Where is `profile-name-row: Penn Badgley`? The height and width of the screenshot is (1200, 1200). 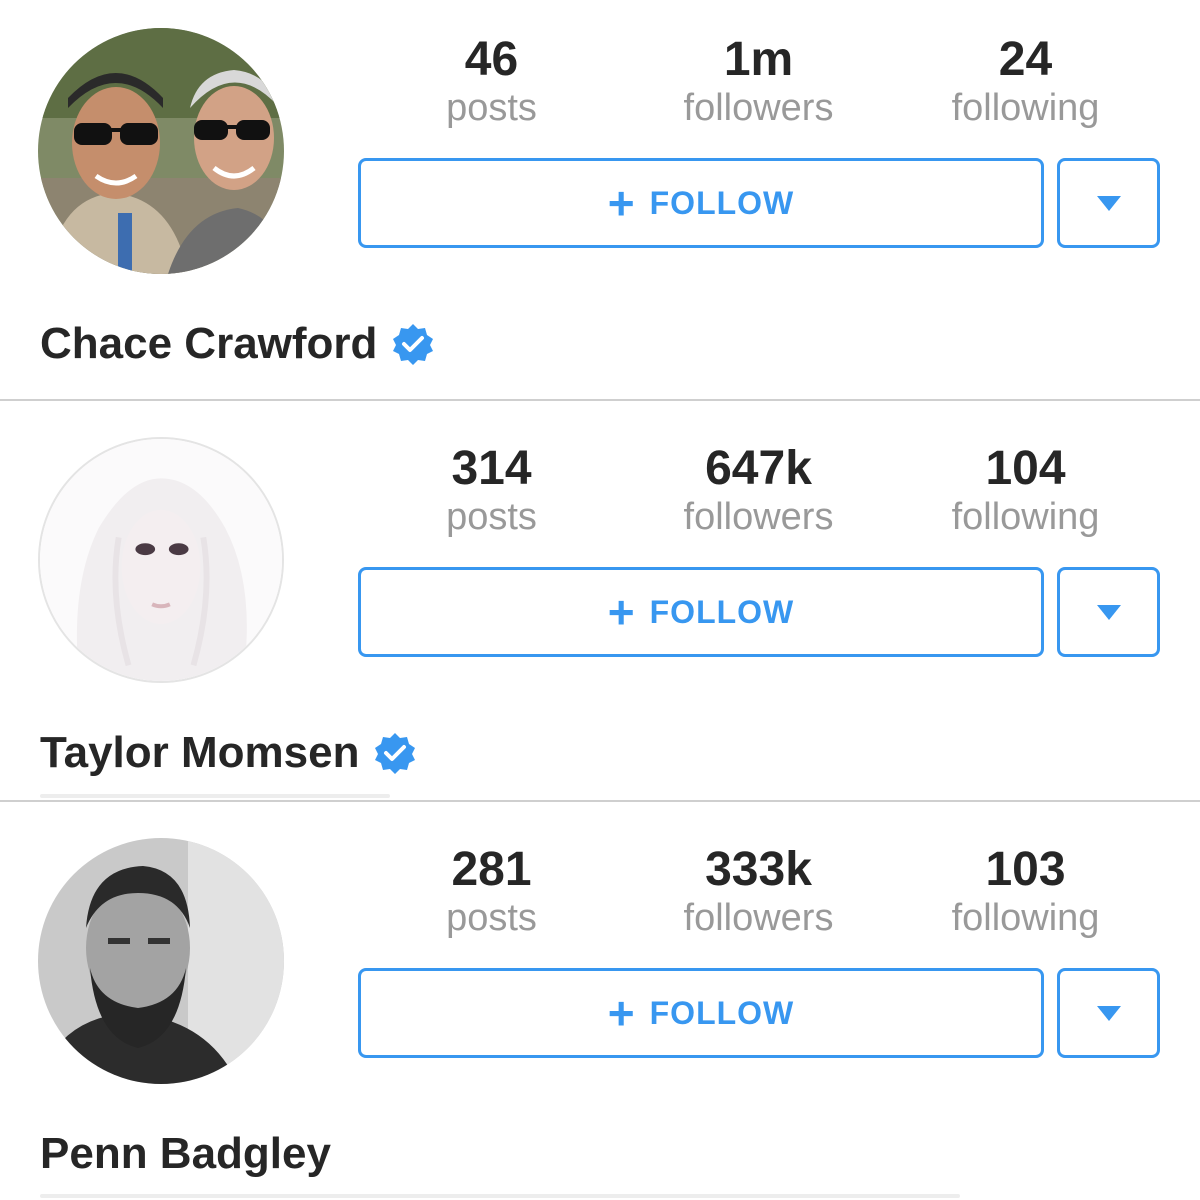
profile-name-row: Penn Badgley is located at coordinates (185, 1154).